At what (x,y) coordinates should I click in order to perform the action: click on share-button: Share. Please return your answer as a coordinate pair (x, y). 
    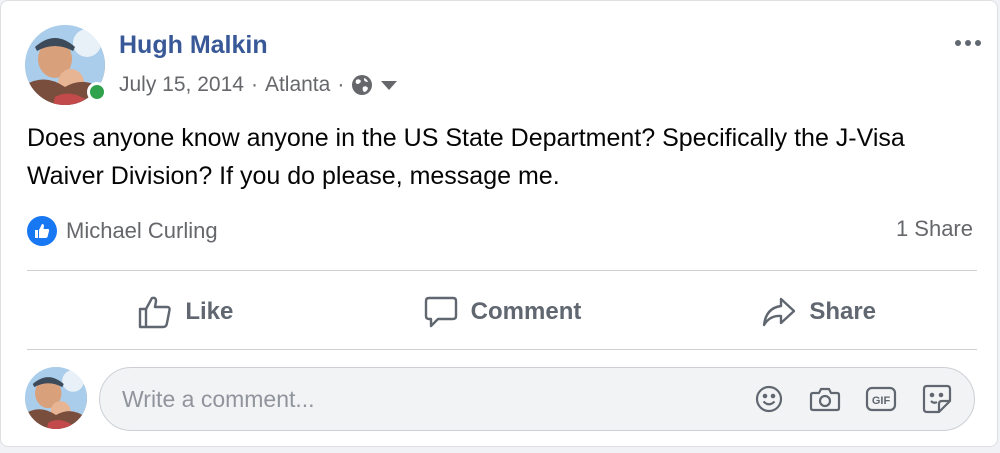
    Looking at the image, I should click on (818, 312).